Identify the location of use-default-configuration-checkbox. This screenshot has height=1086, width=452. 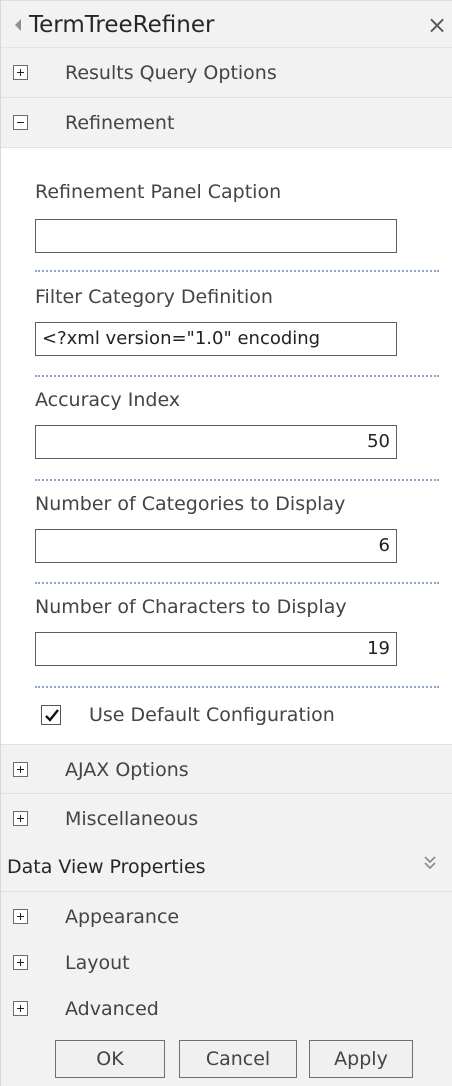
(51, 715).